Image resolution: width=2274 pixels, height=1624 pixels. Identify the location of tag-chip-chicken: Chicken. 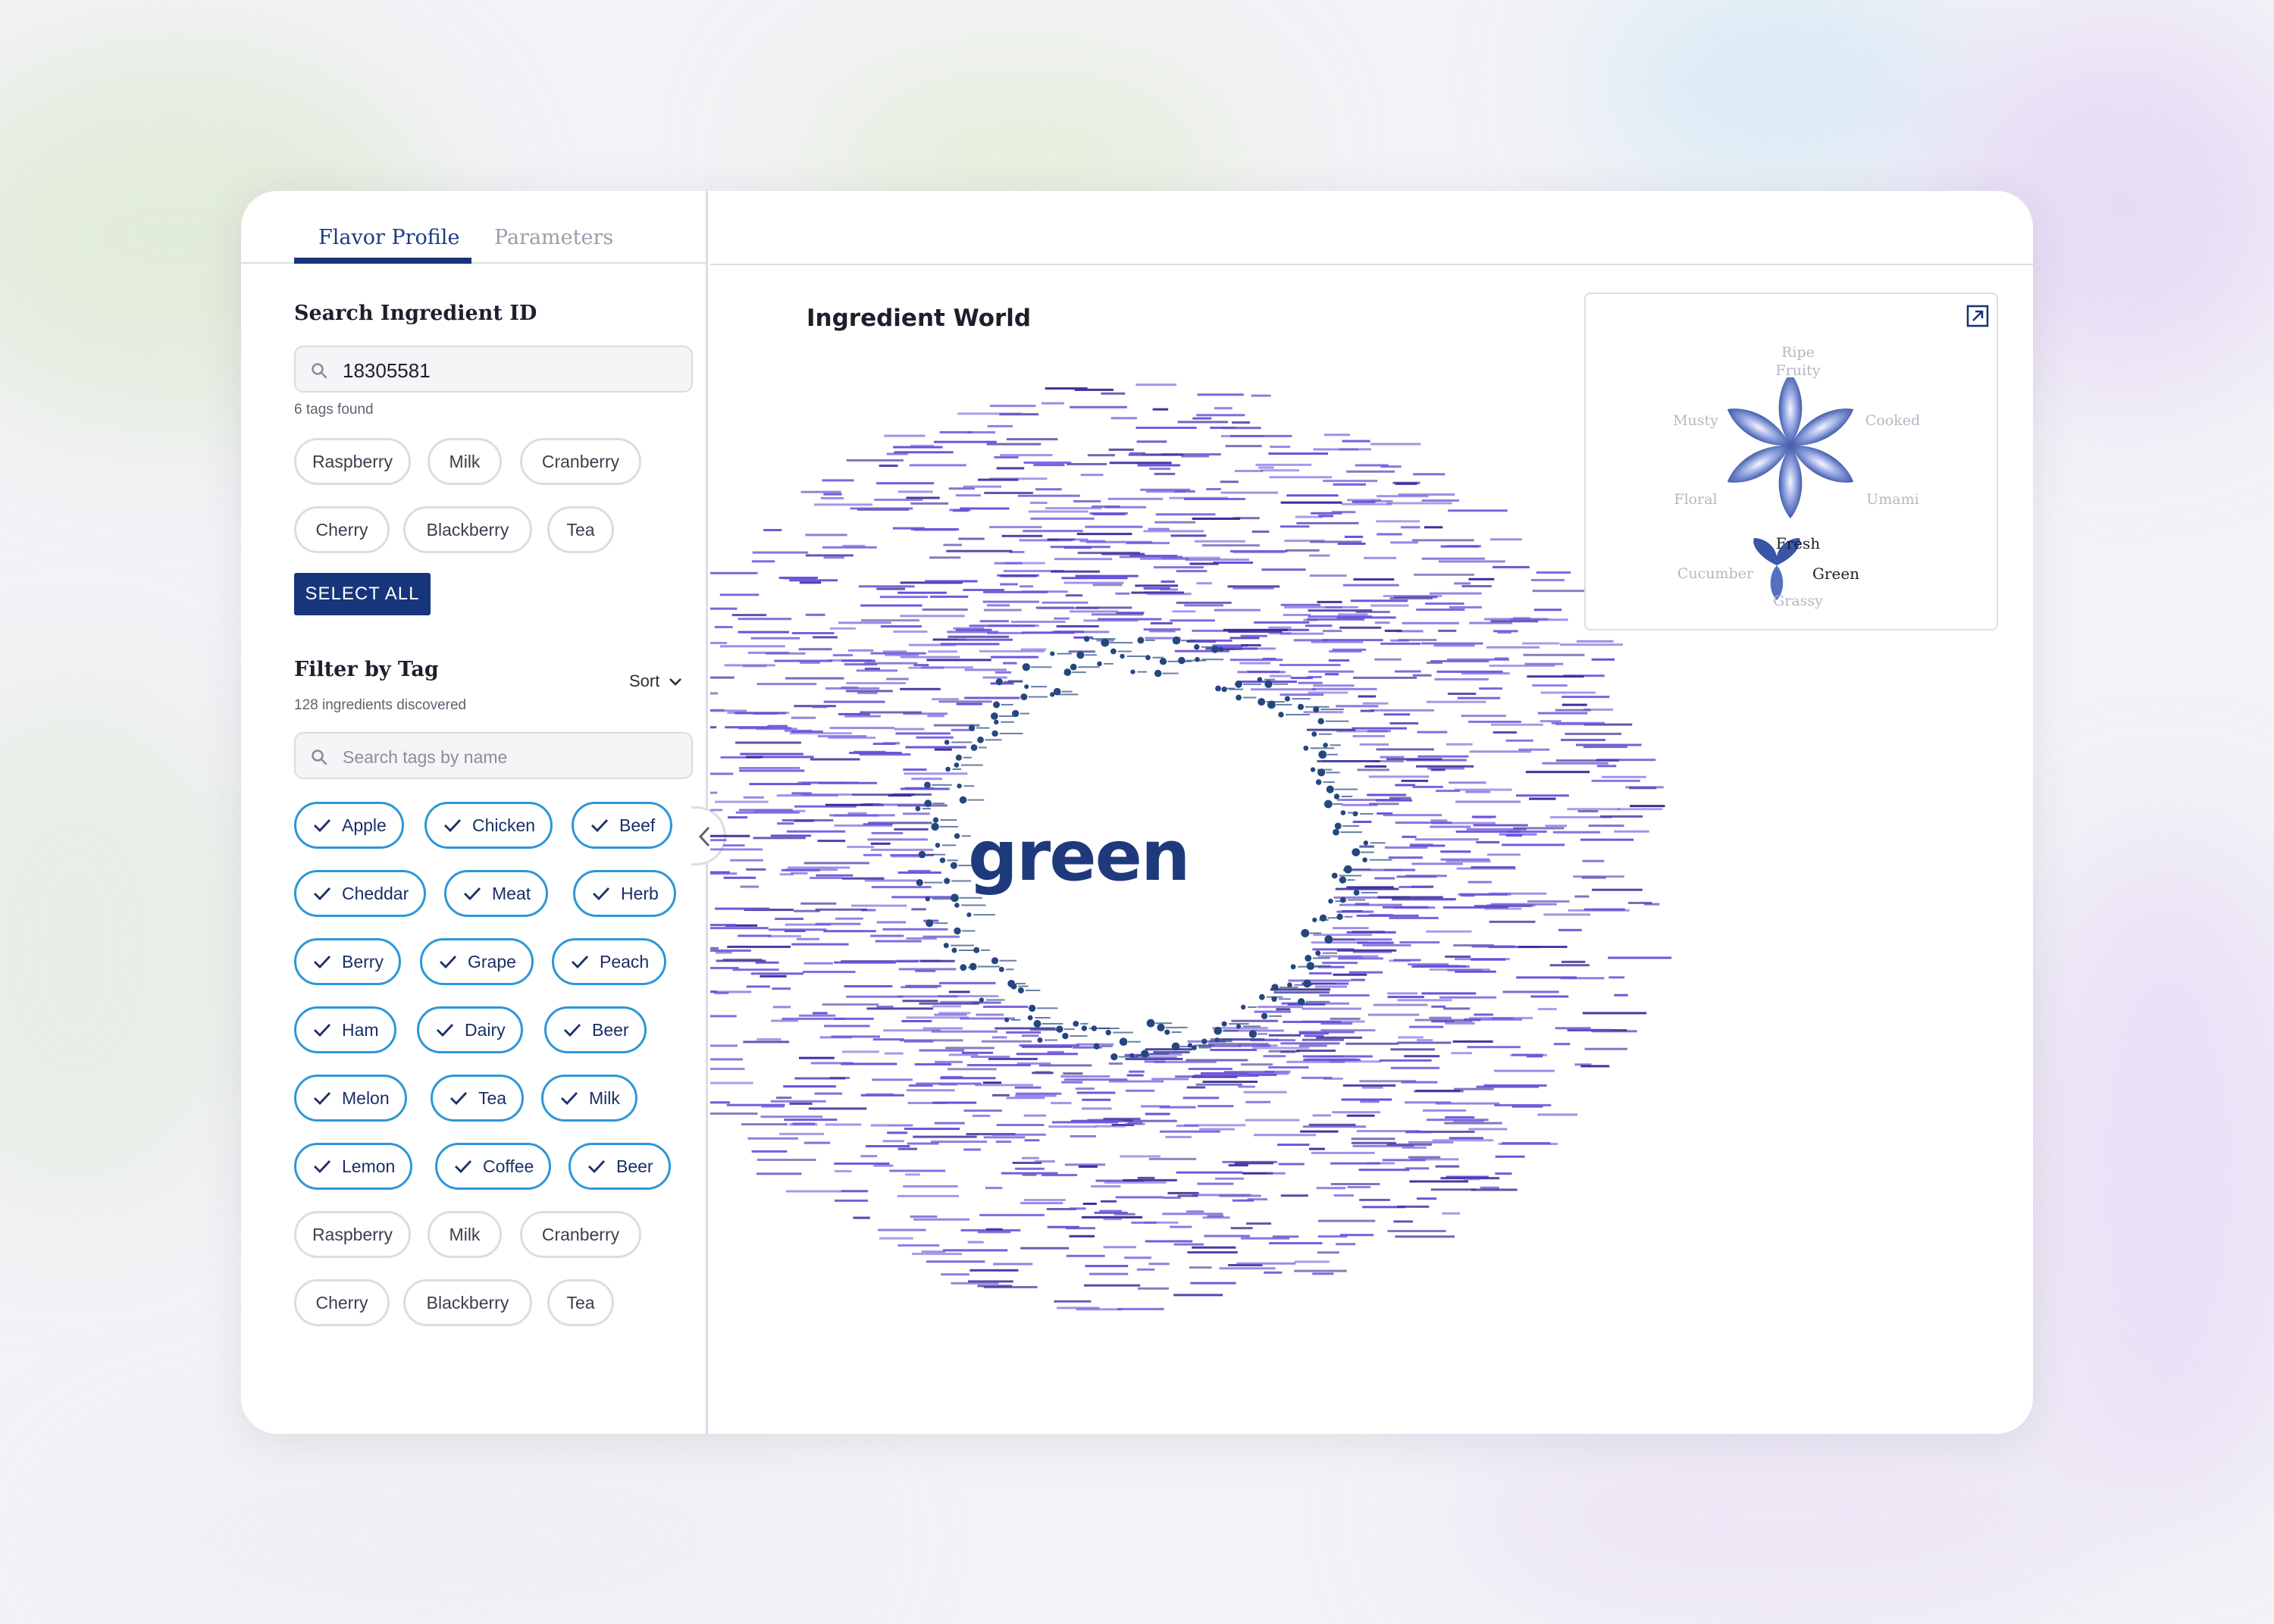
(488, 825).